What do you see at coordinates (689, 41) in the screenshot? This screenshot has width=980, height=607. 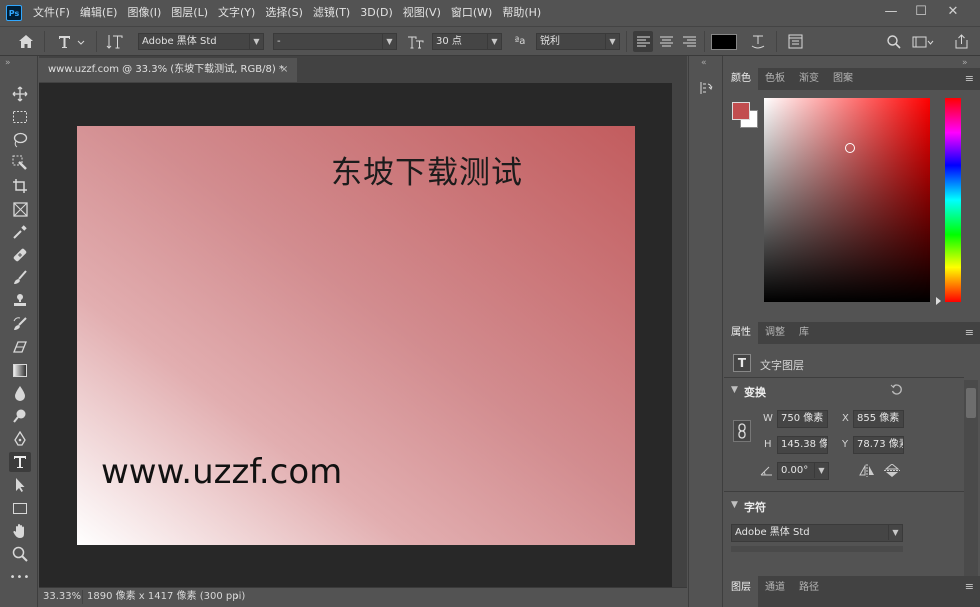 I see `align-right-icon` at bounding box center [689, 41].